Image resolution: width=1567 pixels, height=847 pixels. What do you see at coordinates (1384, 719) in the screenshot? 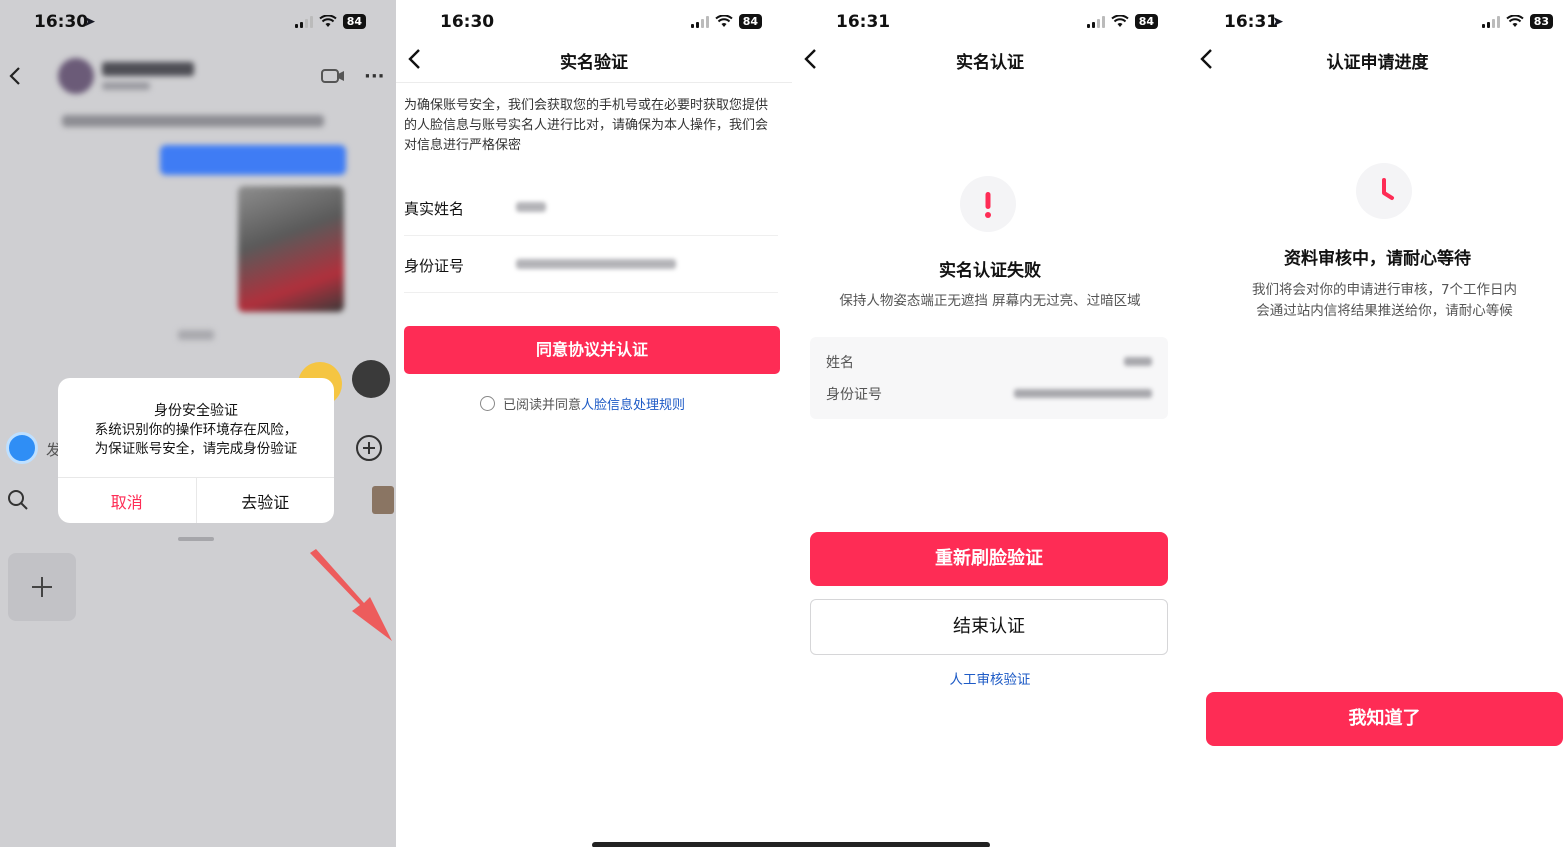
I see `got-it-button: 我知道了` at bounding box center [1384, 719].